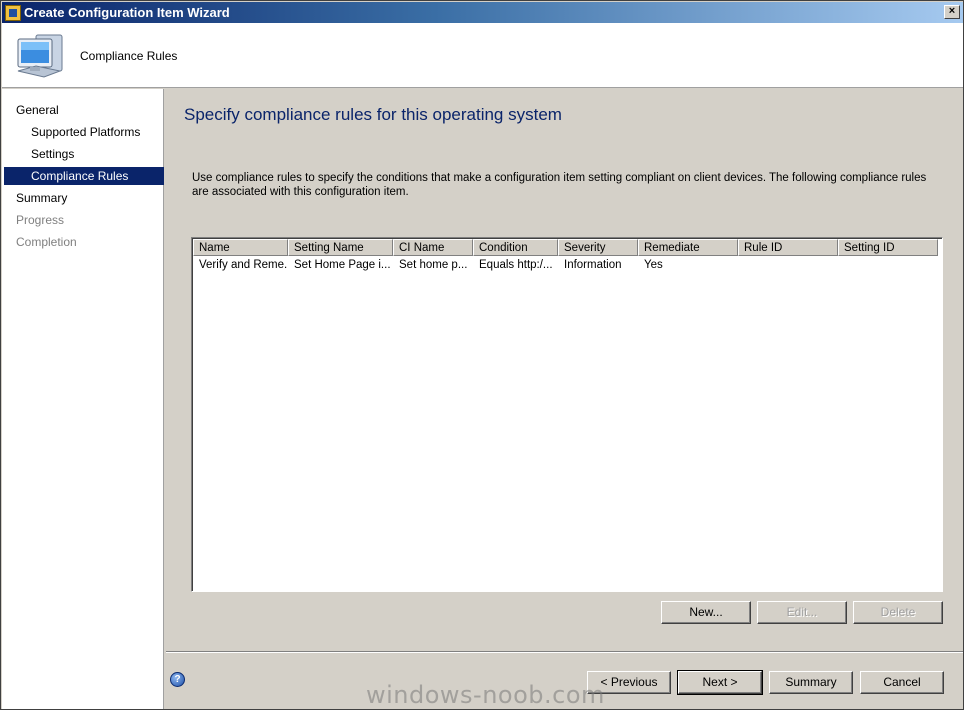  I want to click on window-title: Create Configuration Item Wizard, so click(127, 12).